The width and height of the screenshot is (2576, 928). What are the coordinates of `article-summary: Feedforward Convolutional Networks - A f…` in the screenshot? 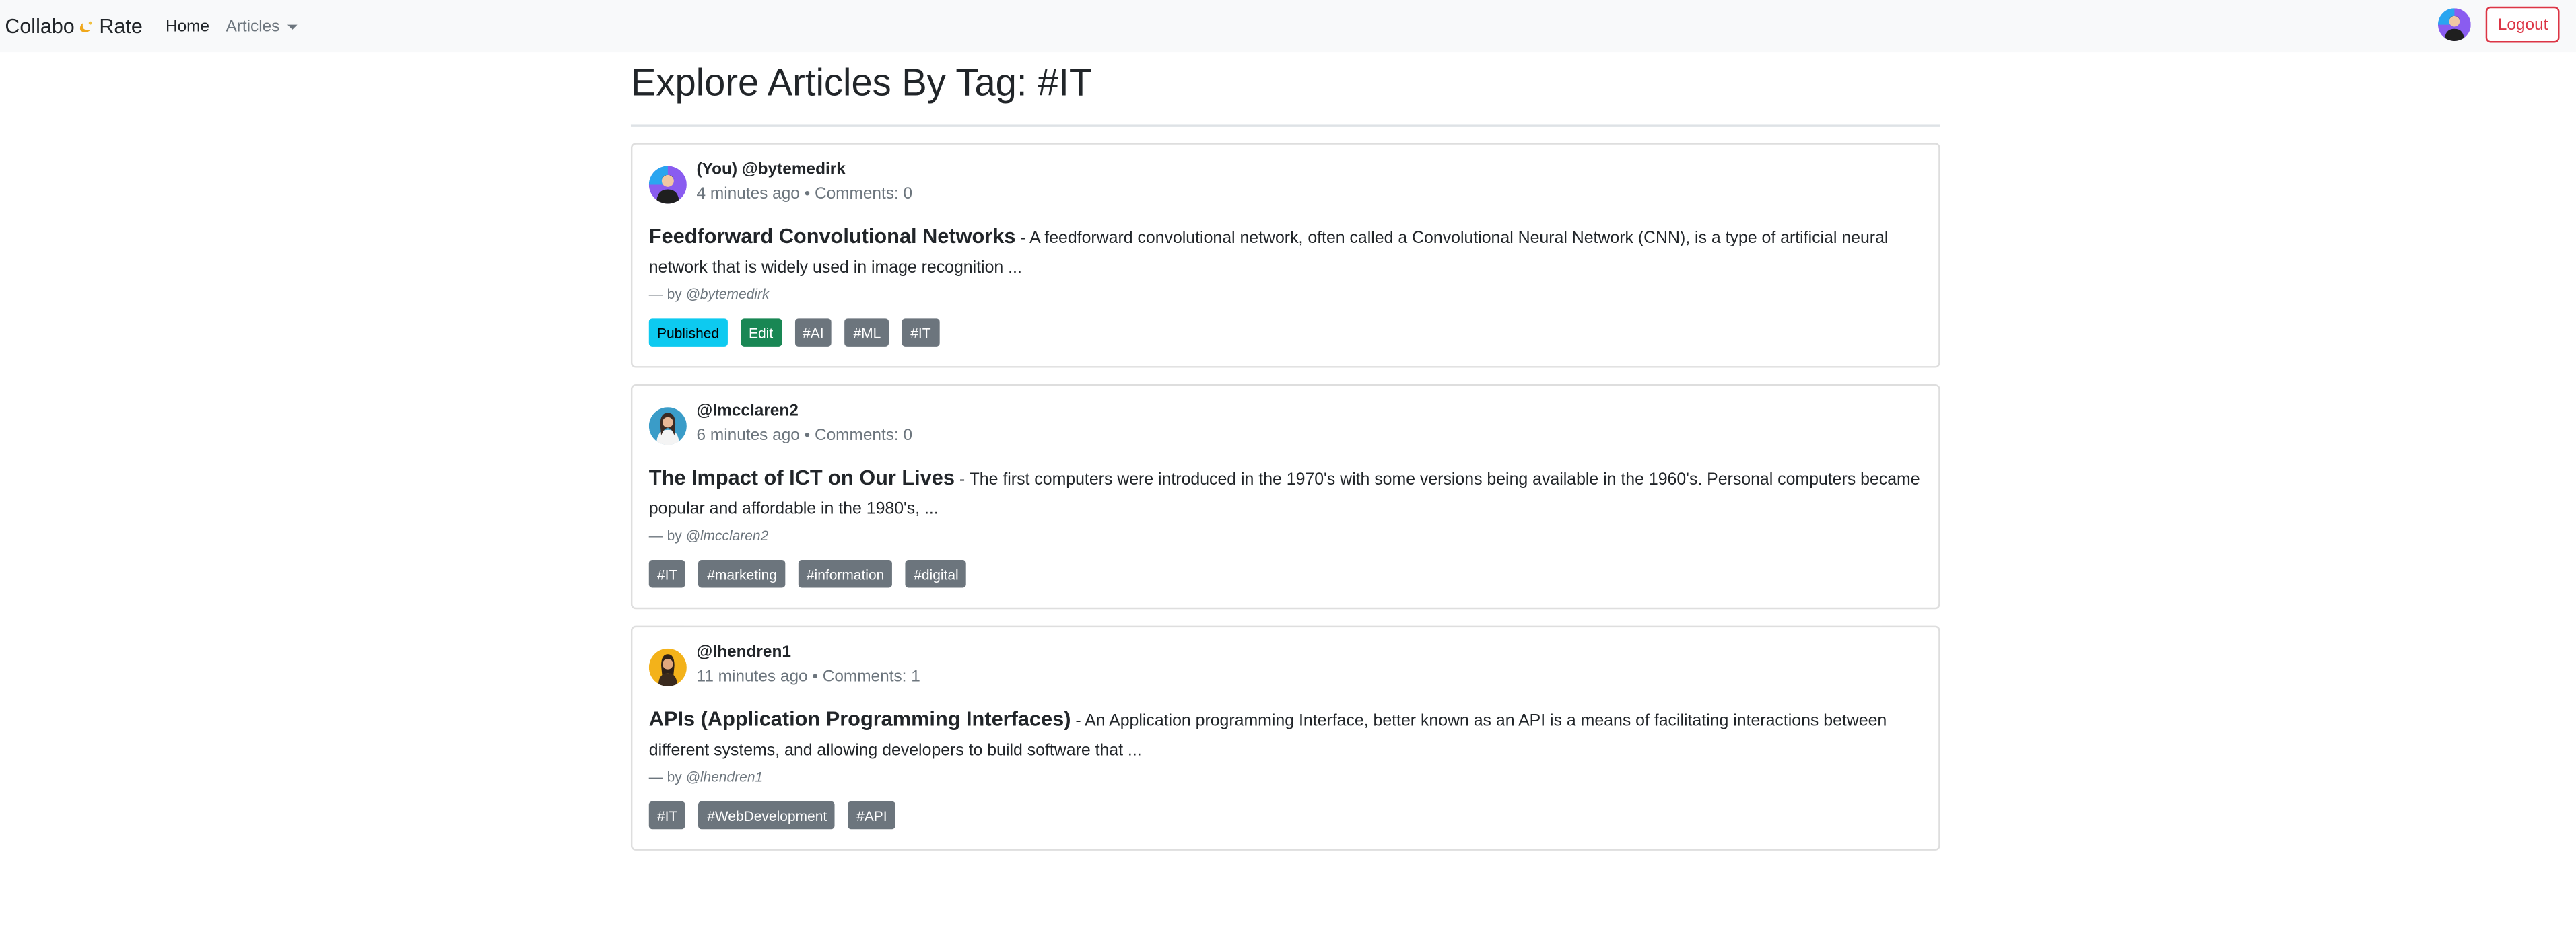 It's located at (1285, 252).